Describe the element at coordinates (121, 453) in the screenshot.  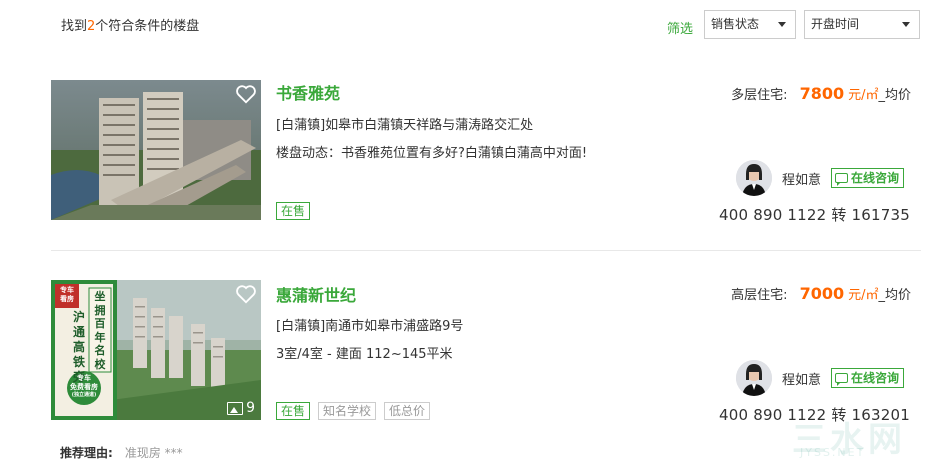
I see `recommend-reason: 推荐理由: 准现房 ***` at that location.